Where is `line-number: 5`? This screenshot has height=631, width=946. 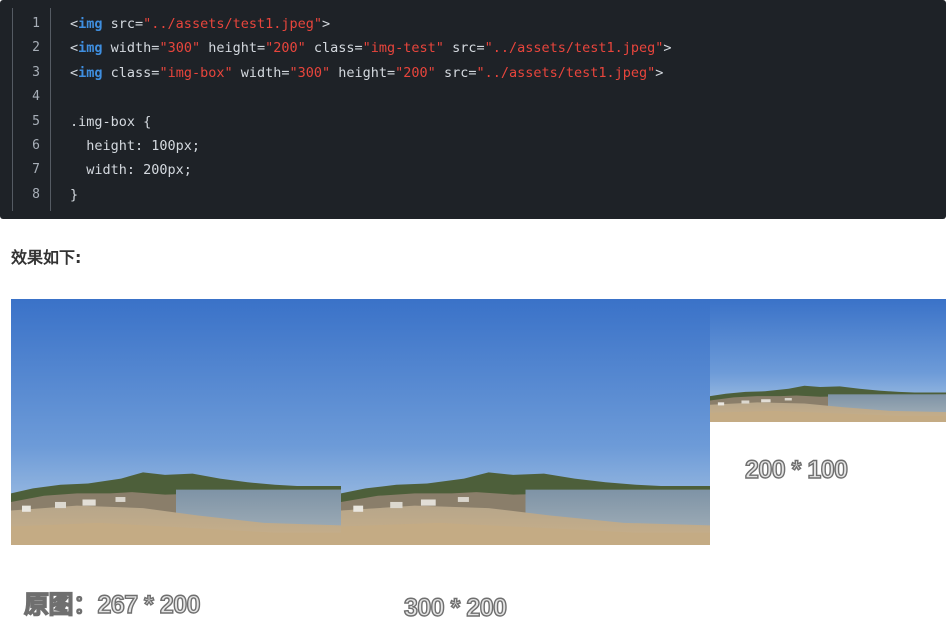
line-number: 5 is located at coordinates (36, 121).